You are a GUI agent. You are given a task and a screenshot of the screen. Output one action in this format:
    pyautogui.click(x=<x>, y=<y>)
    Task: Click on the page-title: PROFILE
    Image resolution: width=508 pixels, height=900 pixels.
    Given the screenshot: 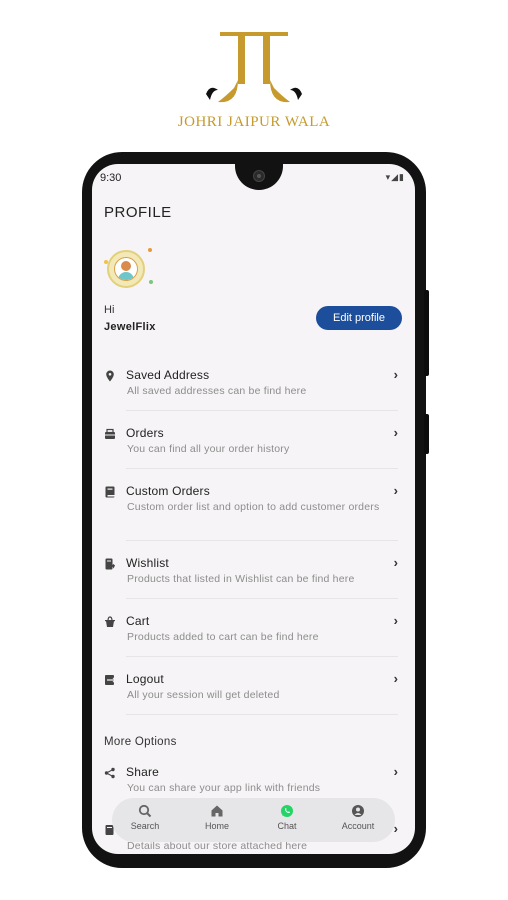 What is the action you would take?
    pyautogui.click(x=138, y=212)
    